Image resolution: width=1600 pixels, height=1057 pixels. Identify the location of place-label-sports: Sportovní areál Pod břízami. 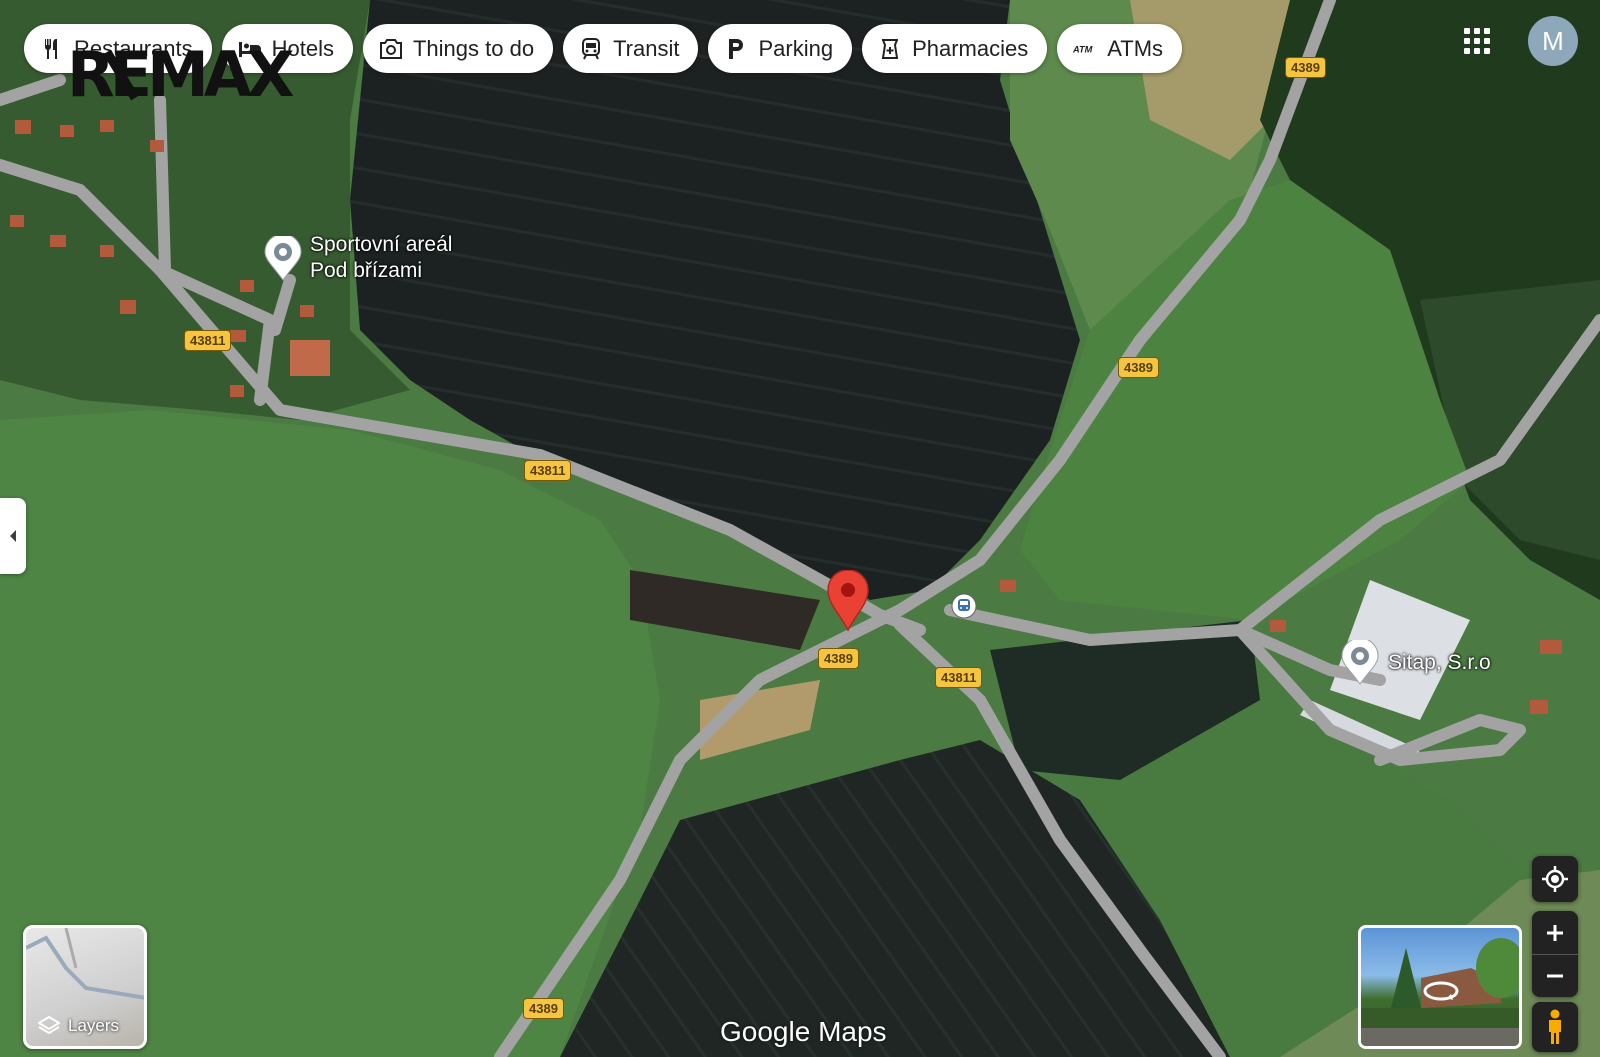
(381, 258).